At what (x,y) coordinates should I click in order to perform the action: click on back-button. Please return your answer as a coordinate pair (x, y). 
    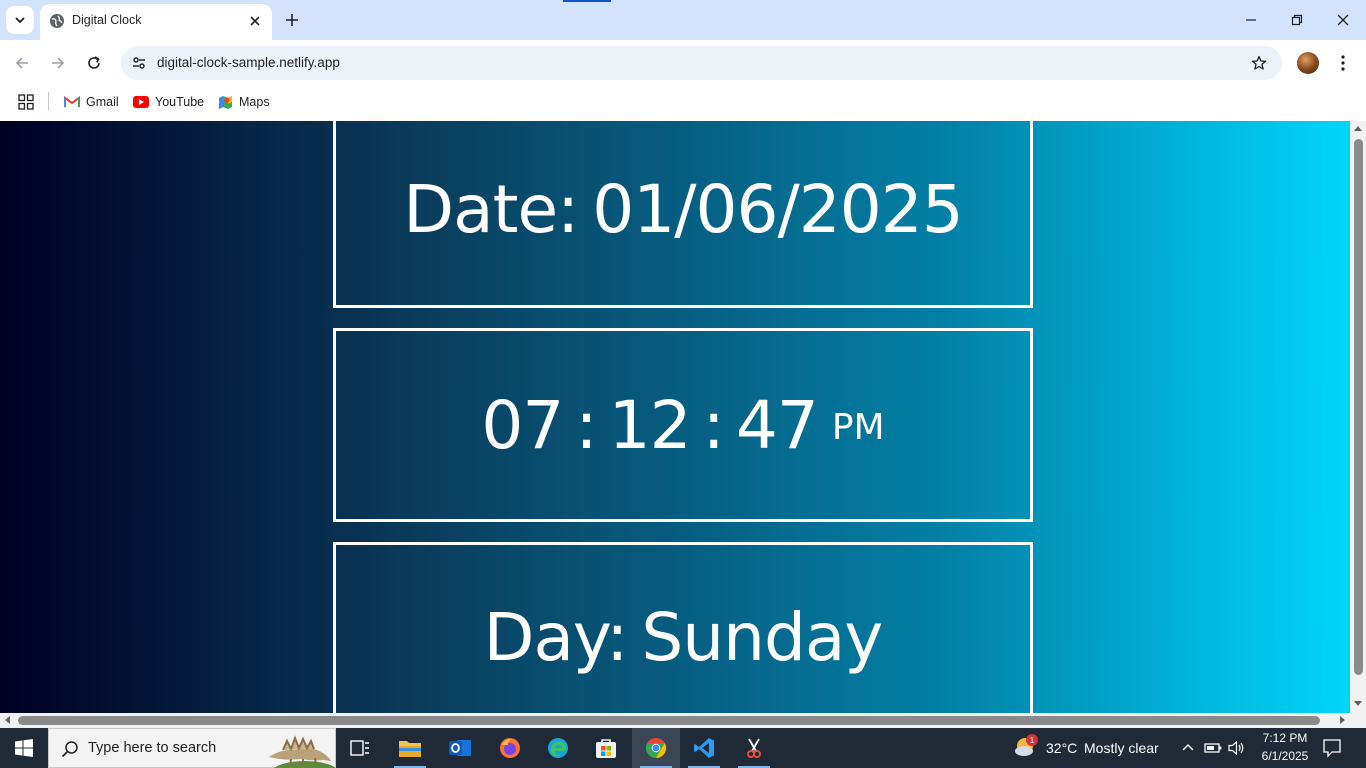
    Looking at the image, I should click on (22, 63).